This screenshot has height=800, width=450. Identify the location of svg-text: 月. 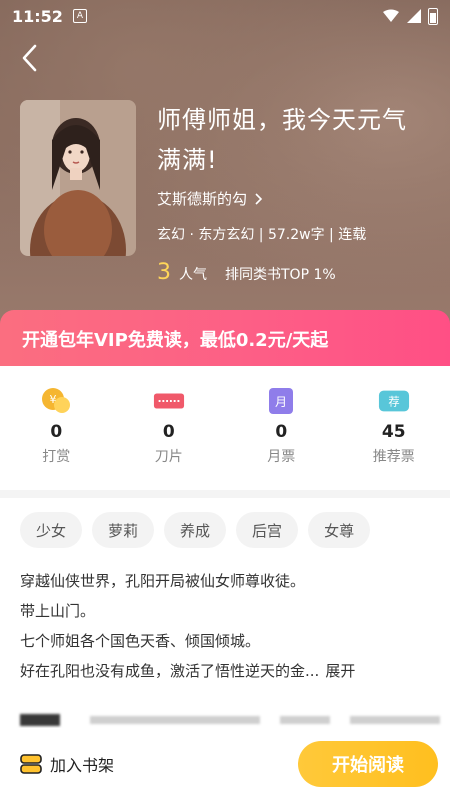
(281, 402).